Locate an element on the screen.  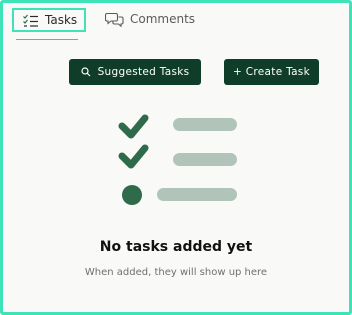
suggested-tasks-button: Suggested Tasks is located at coordinates (135, 72).